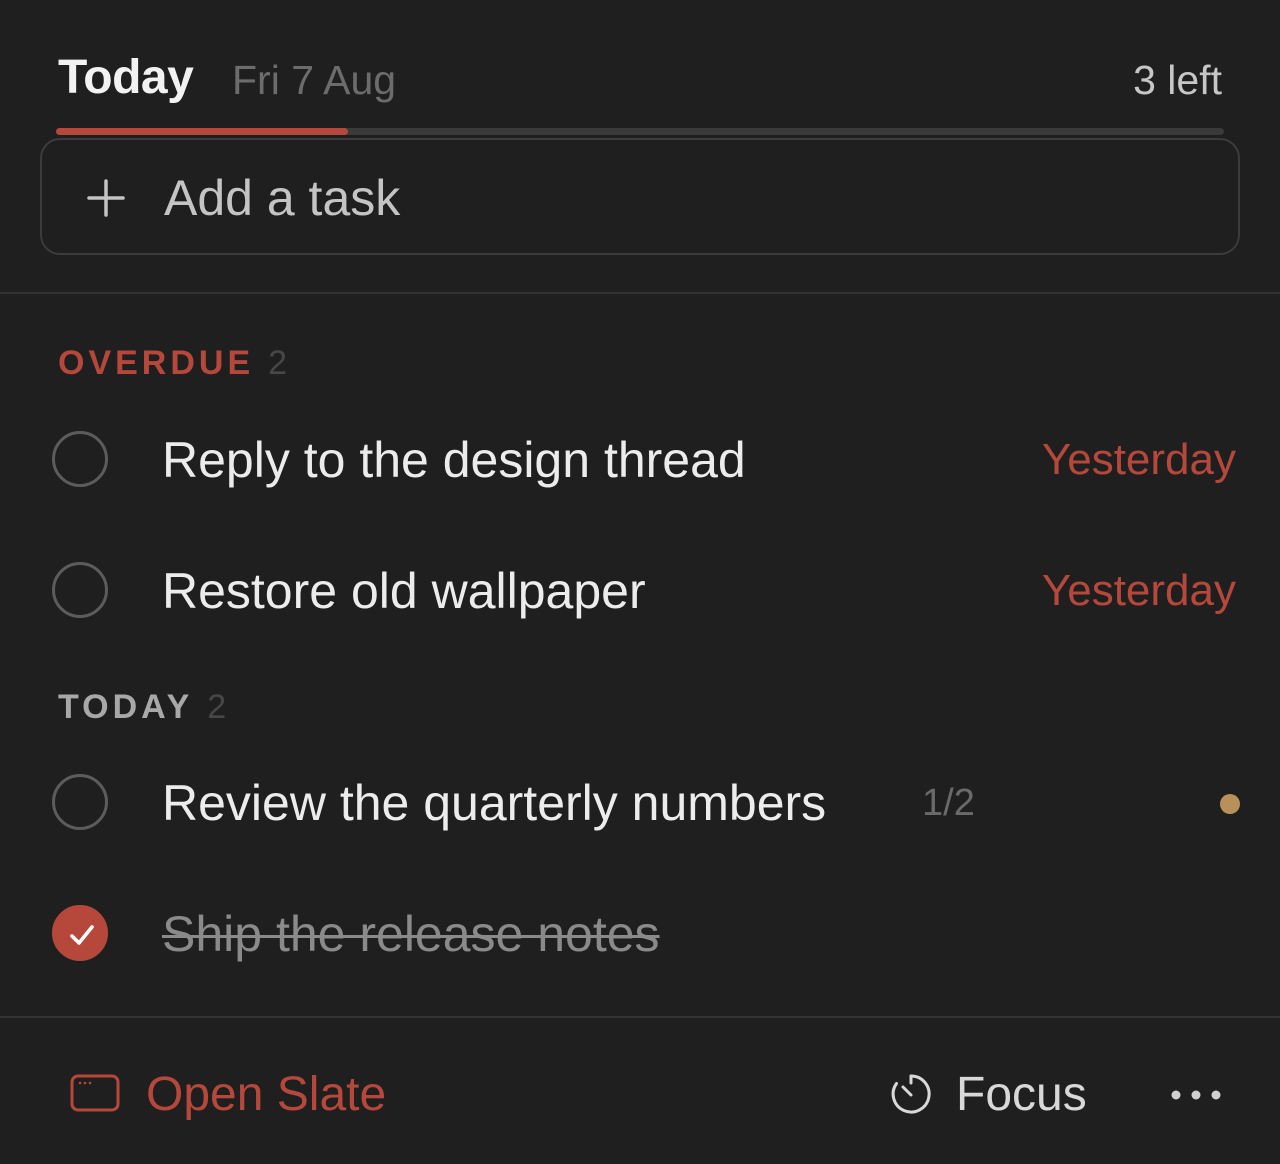 The height and width of the screenshot is (1164, 1280). I want to click on more-horizontal-icon, so click(1196, 1095).